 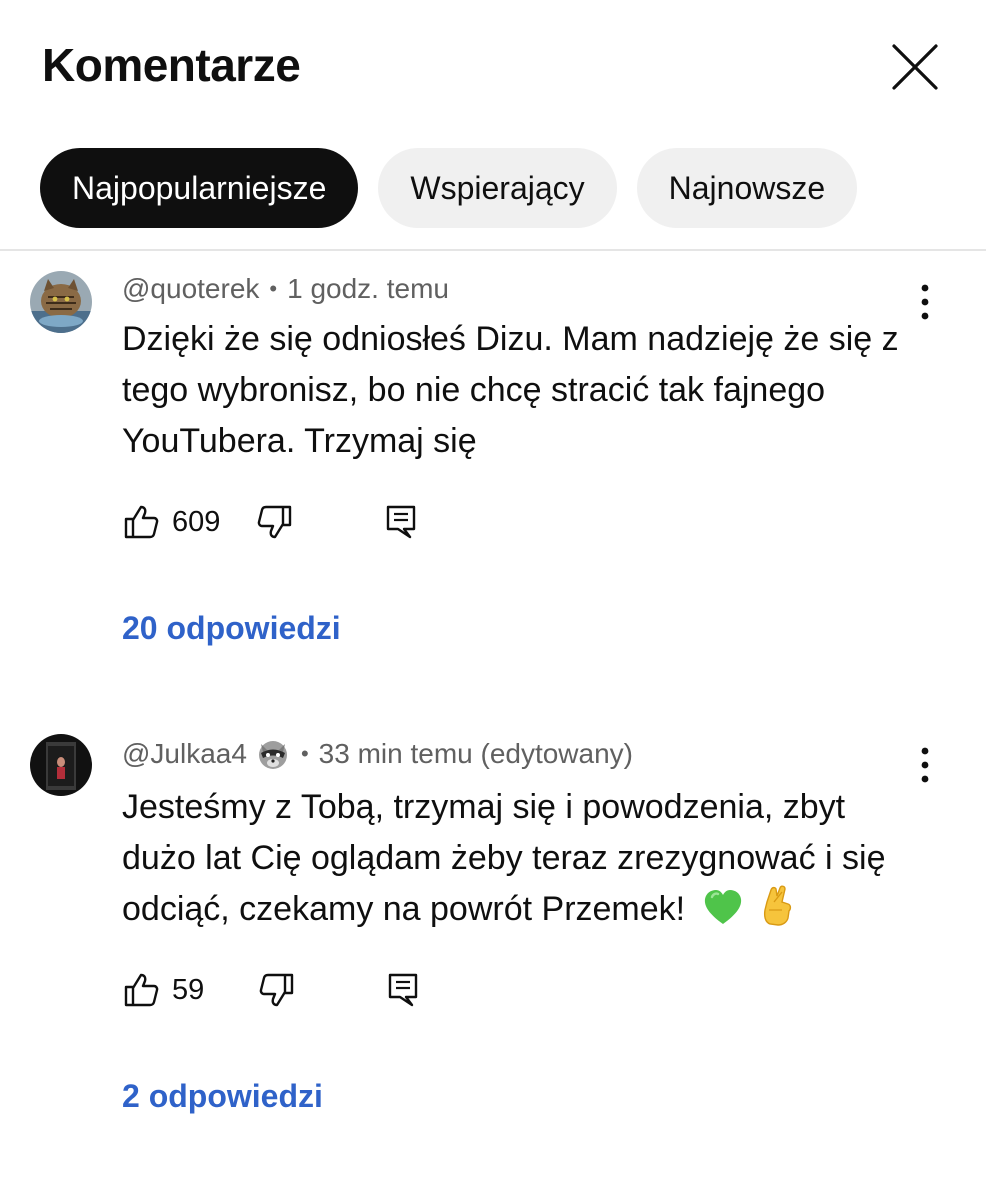 I want to click on comment-meta: @Julkaa4 • 33 min temu (edytowany), so click(x=377, y=754).